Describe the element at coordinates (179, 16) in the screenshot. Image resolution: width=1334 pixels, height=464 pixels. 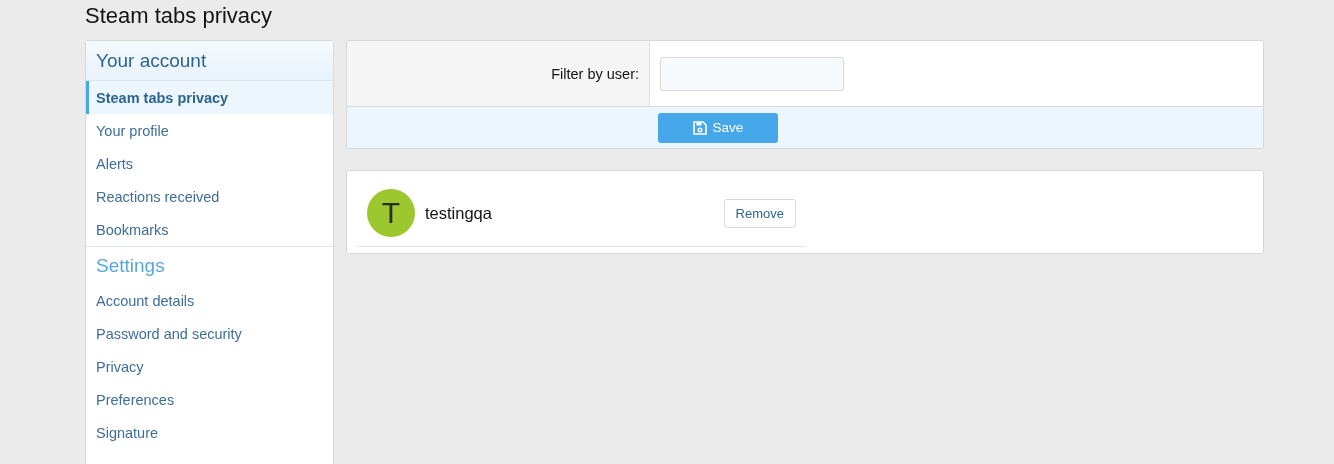
I see `page-title: Steam tabs privacy` at that location.